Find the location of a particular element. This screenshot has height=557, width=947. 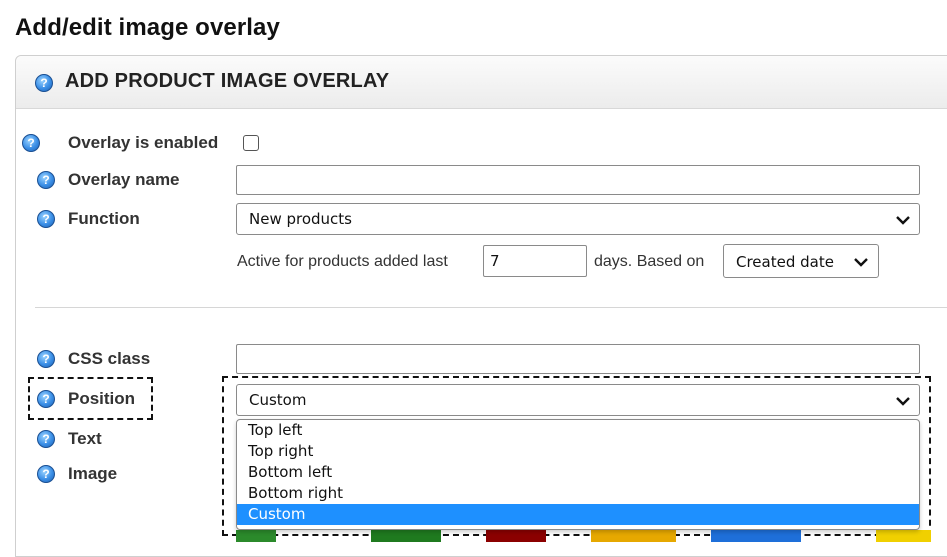

css-class-input is located at coordinates (578, 359).